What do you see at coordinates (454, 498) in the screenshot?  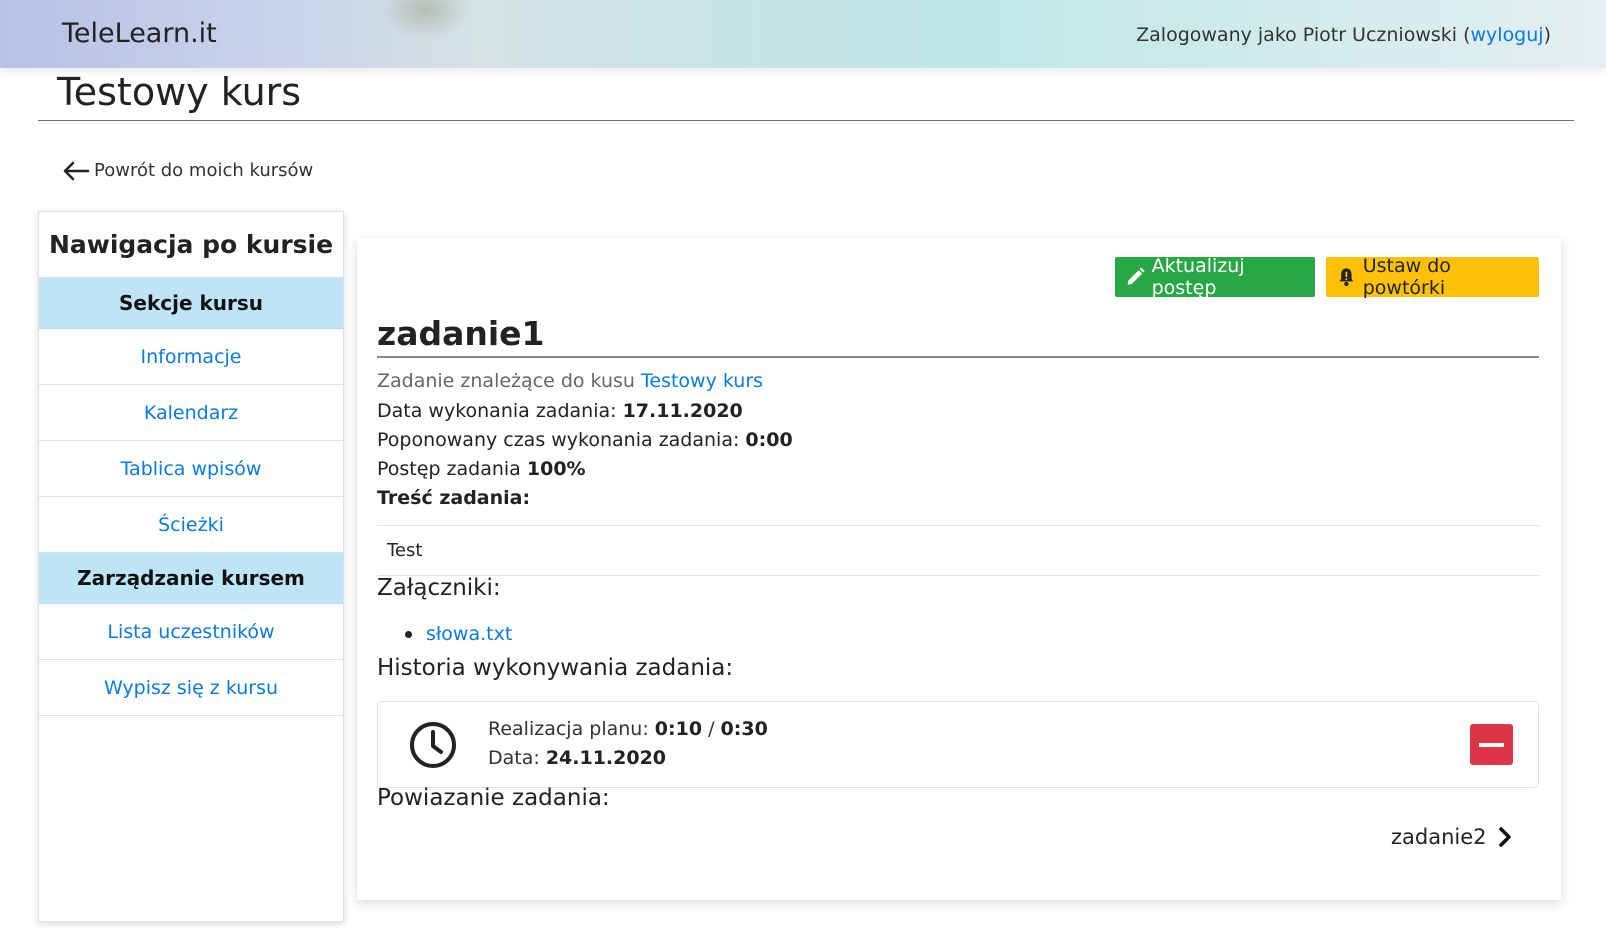 I see `task-content-label: Treść zadania:` at bounding box center [454, 498].